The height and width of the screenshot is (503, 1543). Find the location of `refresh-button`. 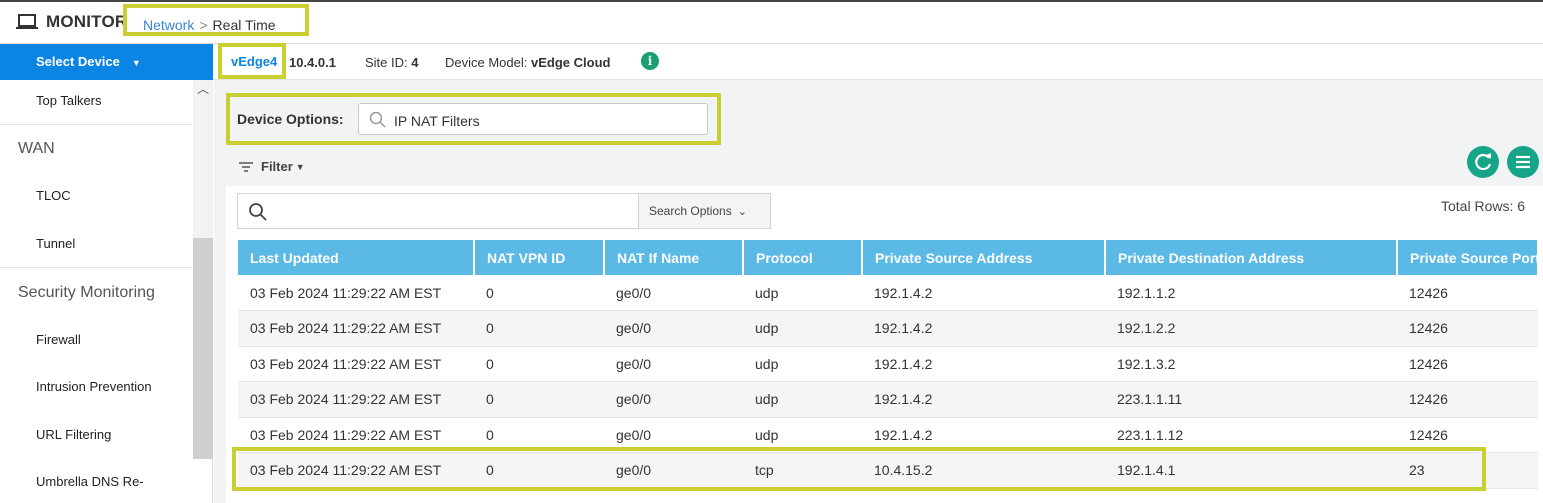

refresh-button is located at coordinates (1483, 162).